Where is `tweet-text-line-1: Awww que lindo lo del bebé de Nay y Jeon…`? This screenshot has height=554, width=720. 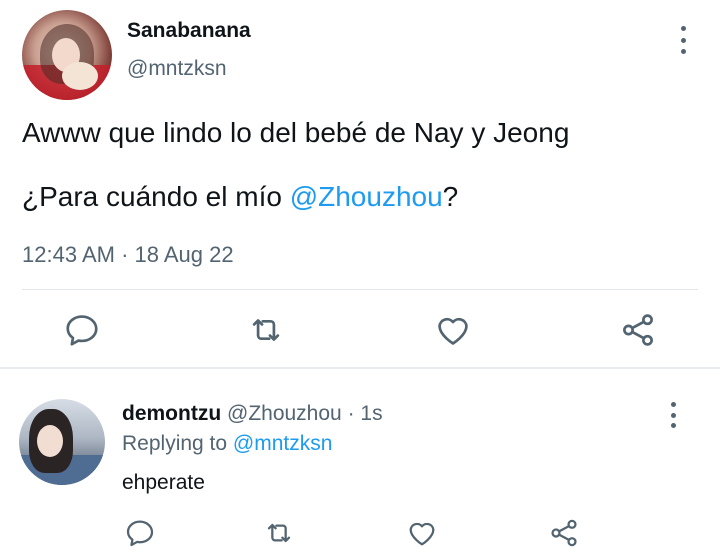 tweet-text-line-1: Awww que lindo lo del bebé de Nay y Jeon… is located at coordinates (296, 132).